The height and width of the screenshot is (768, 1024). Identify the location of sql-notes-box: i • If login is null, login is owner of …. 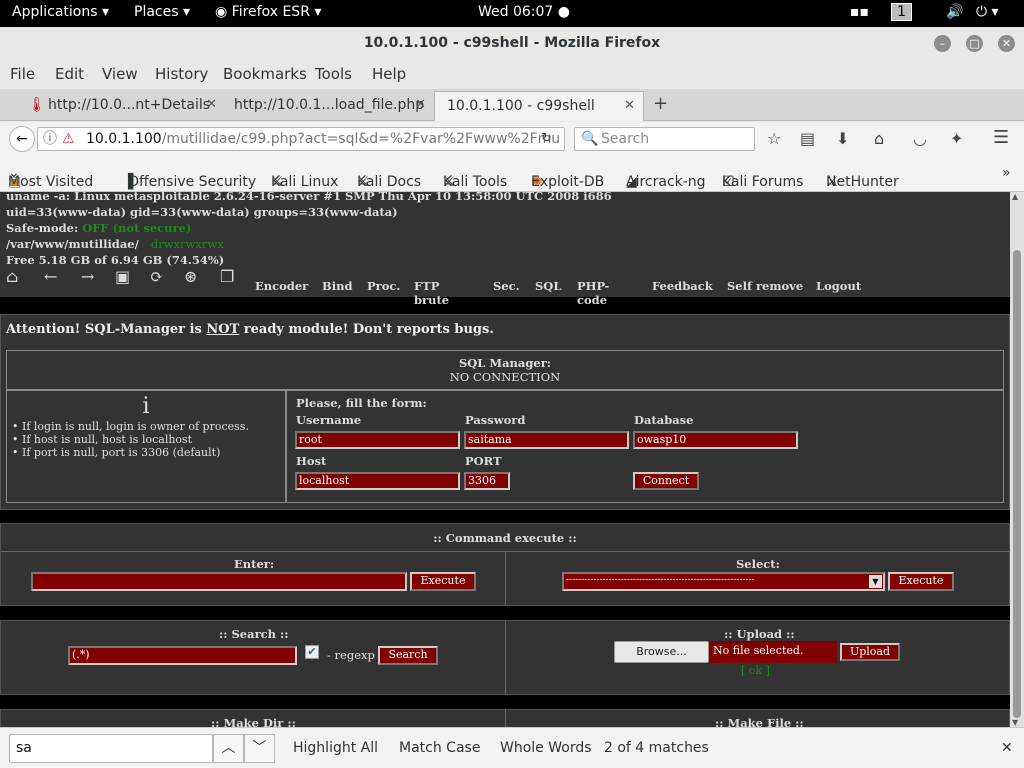
(146, 446).